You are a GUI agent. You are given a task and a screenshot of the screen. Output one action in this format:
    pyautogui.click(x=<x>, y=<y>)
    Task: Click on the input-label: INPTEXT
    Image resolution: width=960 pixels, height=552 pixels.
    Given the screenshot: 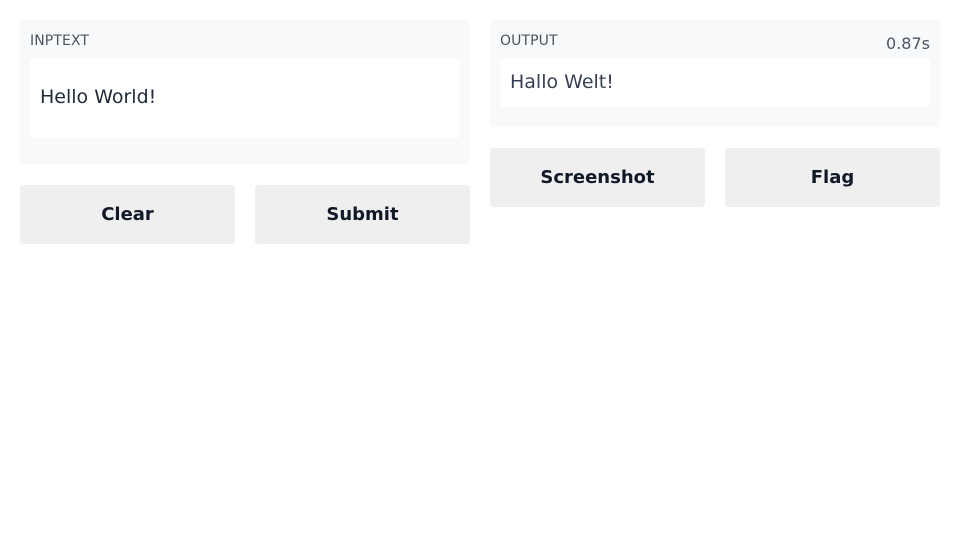 What is the action you would take?
    pyautogui.click(x=60, y=41)
    